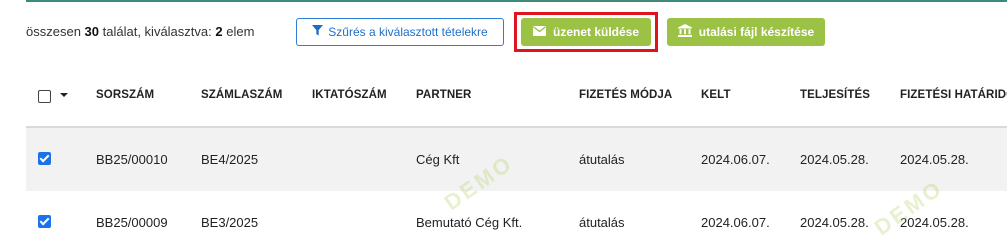 The width and height of the screenshot is (1007, 243). Describe the element at coordinates (716, 95) in the screenshot. I see `header-kelt: KELT` at that location.